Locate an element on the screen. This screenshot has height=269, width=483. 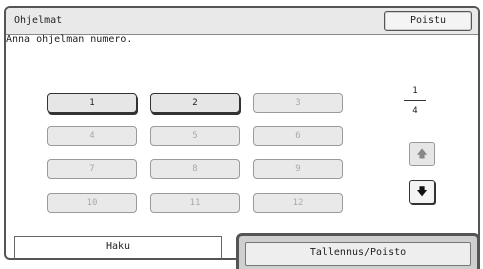
arrow-up-icon: 🡅 is located at coordinates (422, 153).